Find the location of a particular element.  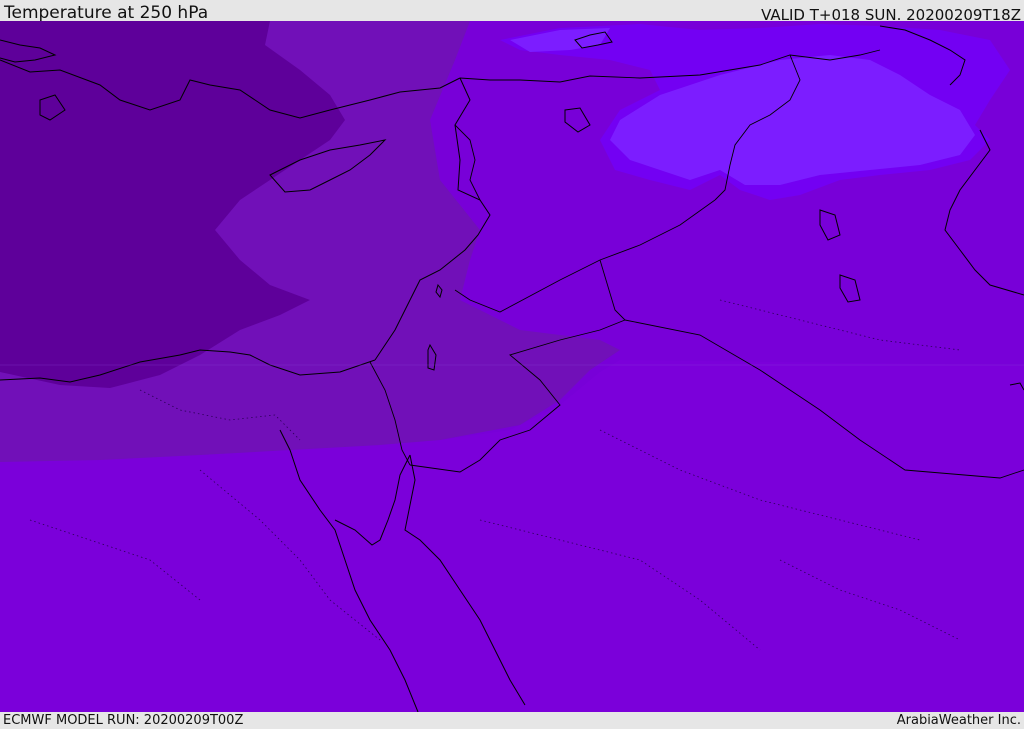

map-title: Temperature at 250 hPa is located at coordinates (106, 13).